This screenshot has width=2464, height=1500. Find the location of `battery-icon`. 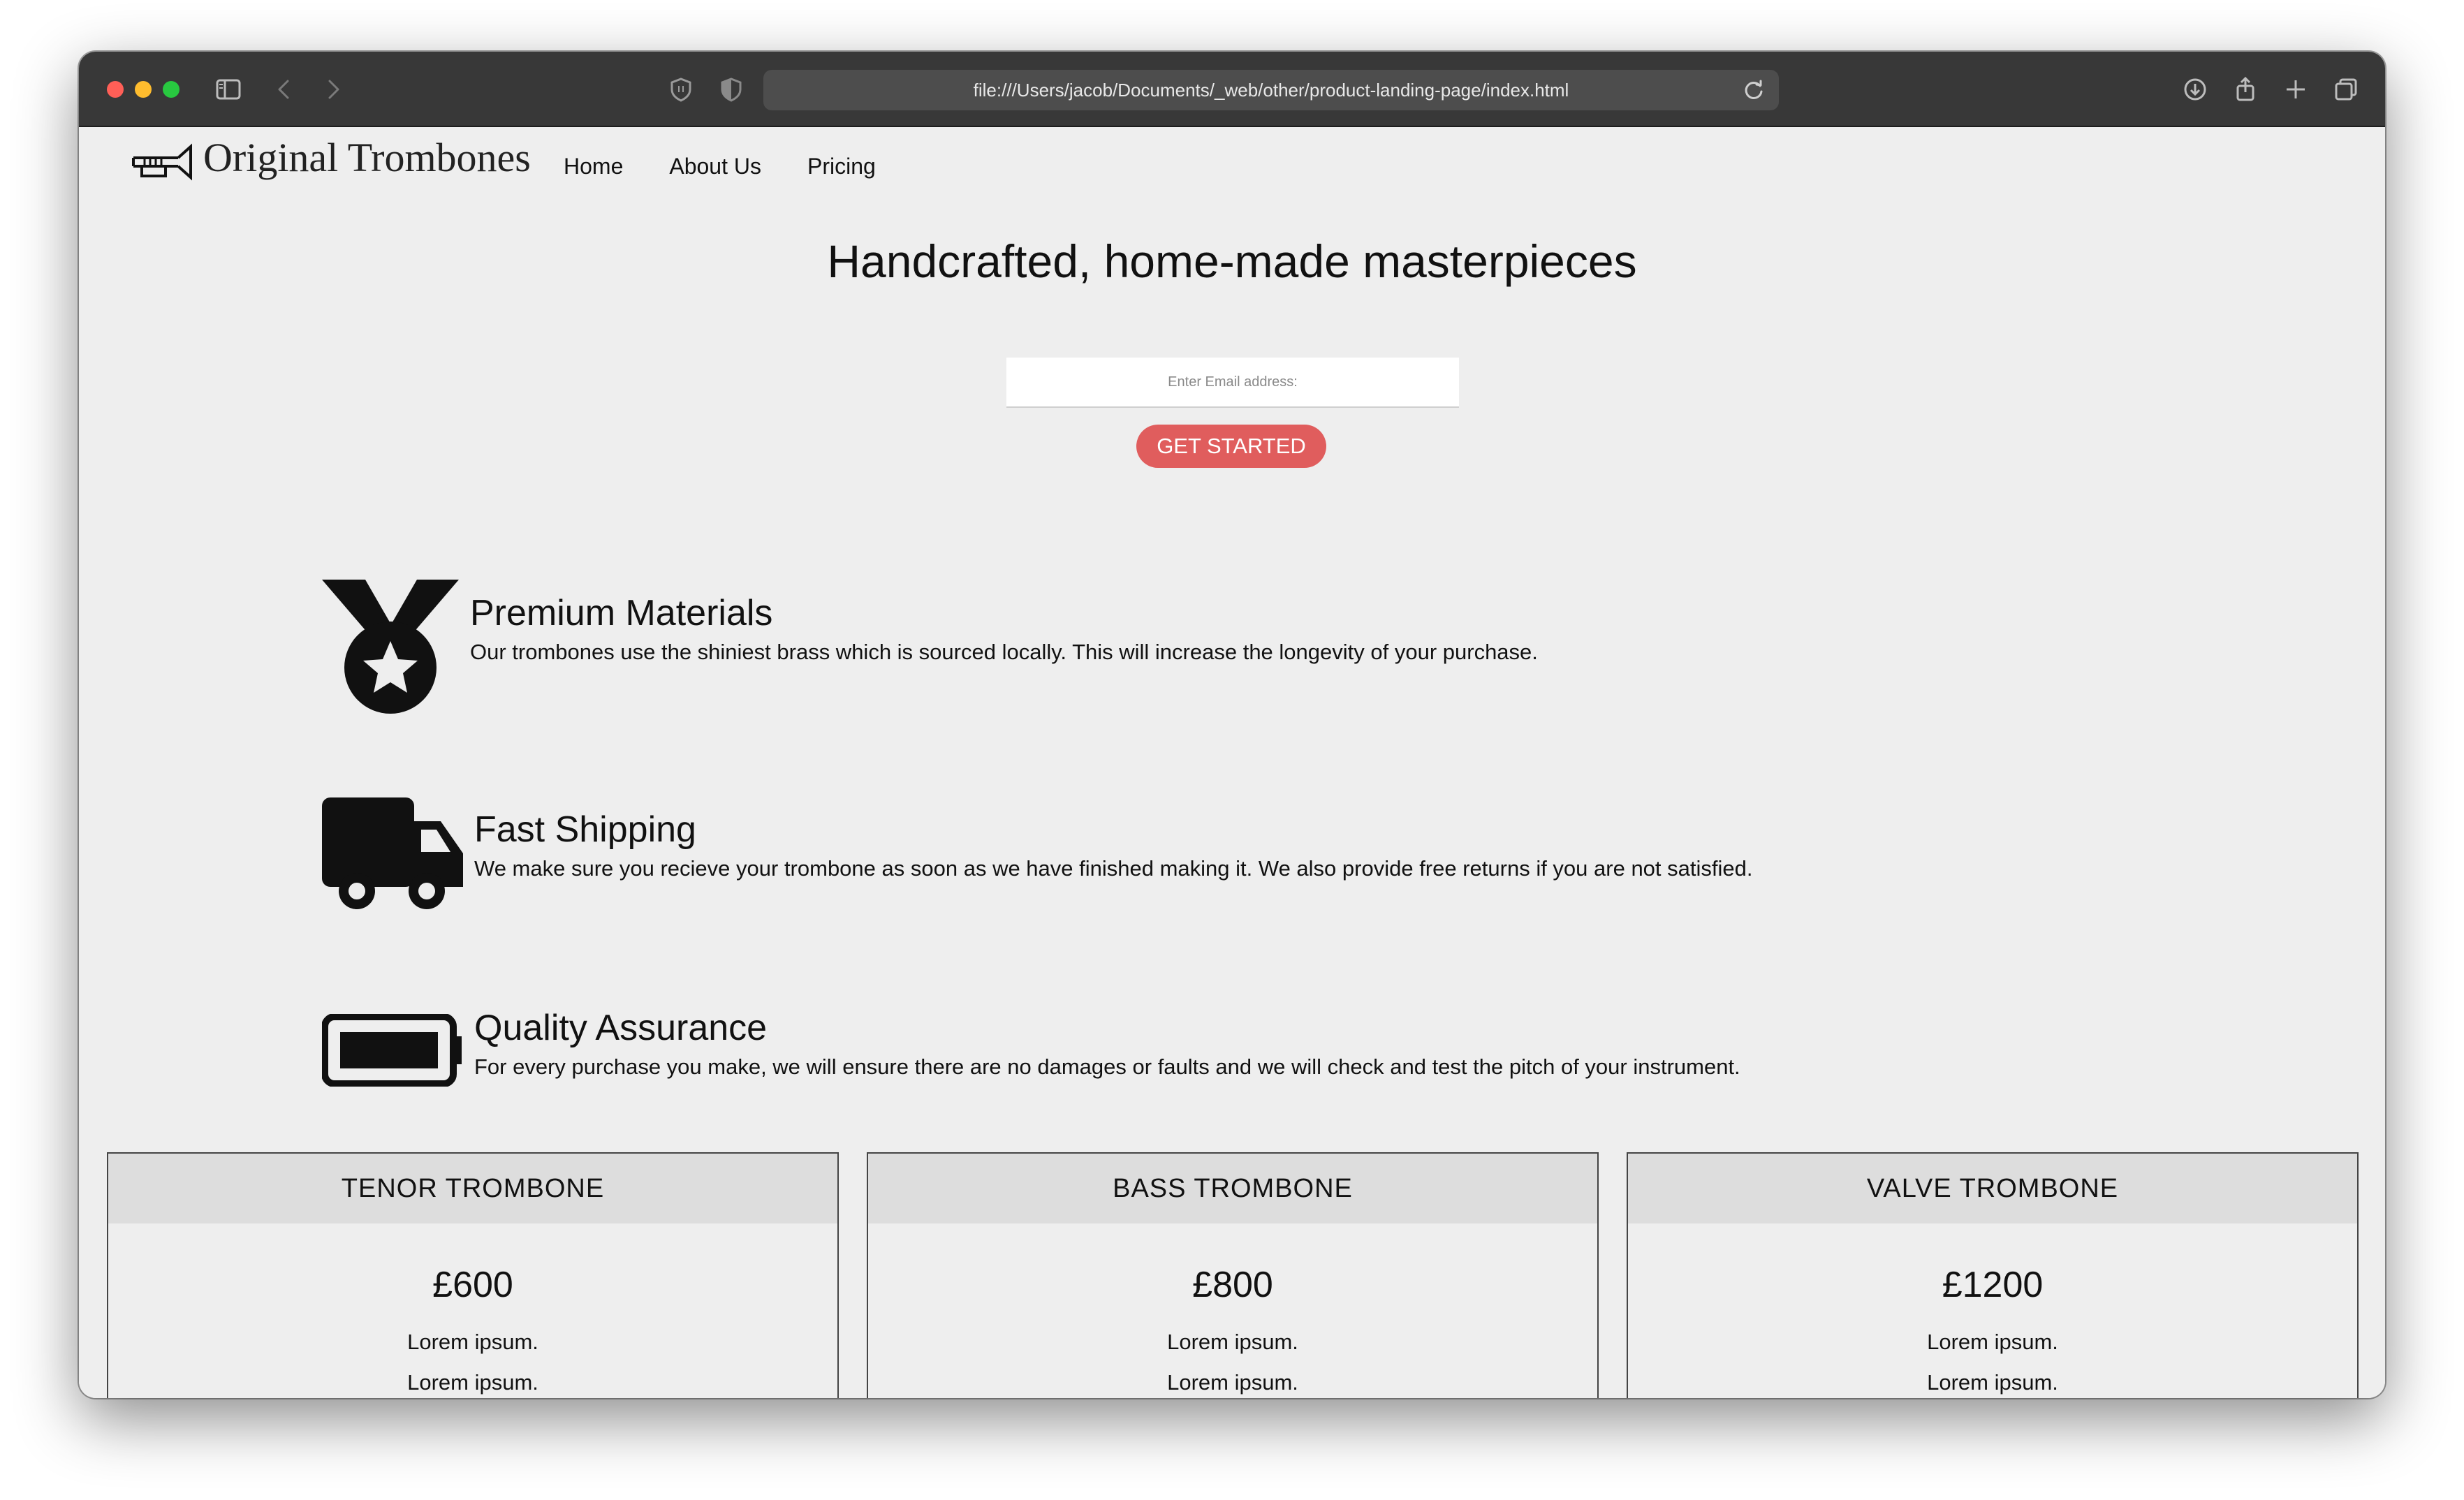

battery-icon is located at coordinates (392, 1050).